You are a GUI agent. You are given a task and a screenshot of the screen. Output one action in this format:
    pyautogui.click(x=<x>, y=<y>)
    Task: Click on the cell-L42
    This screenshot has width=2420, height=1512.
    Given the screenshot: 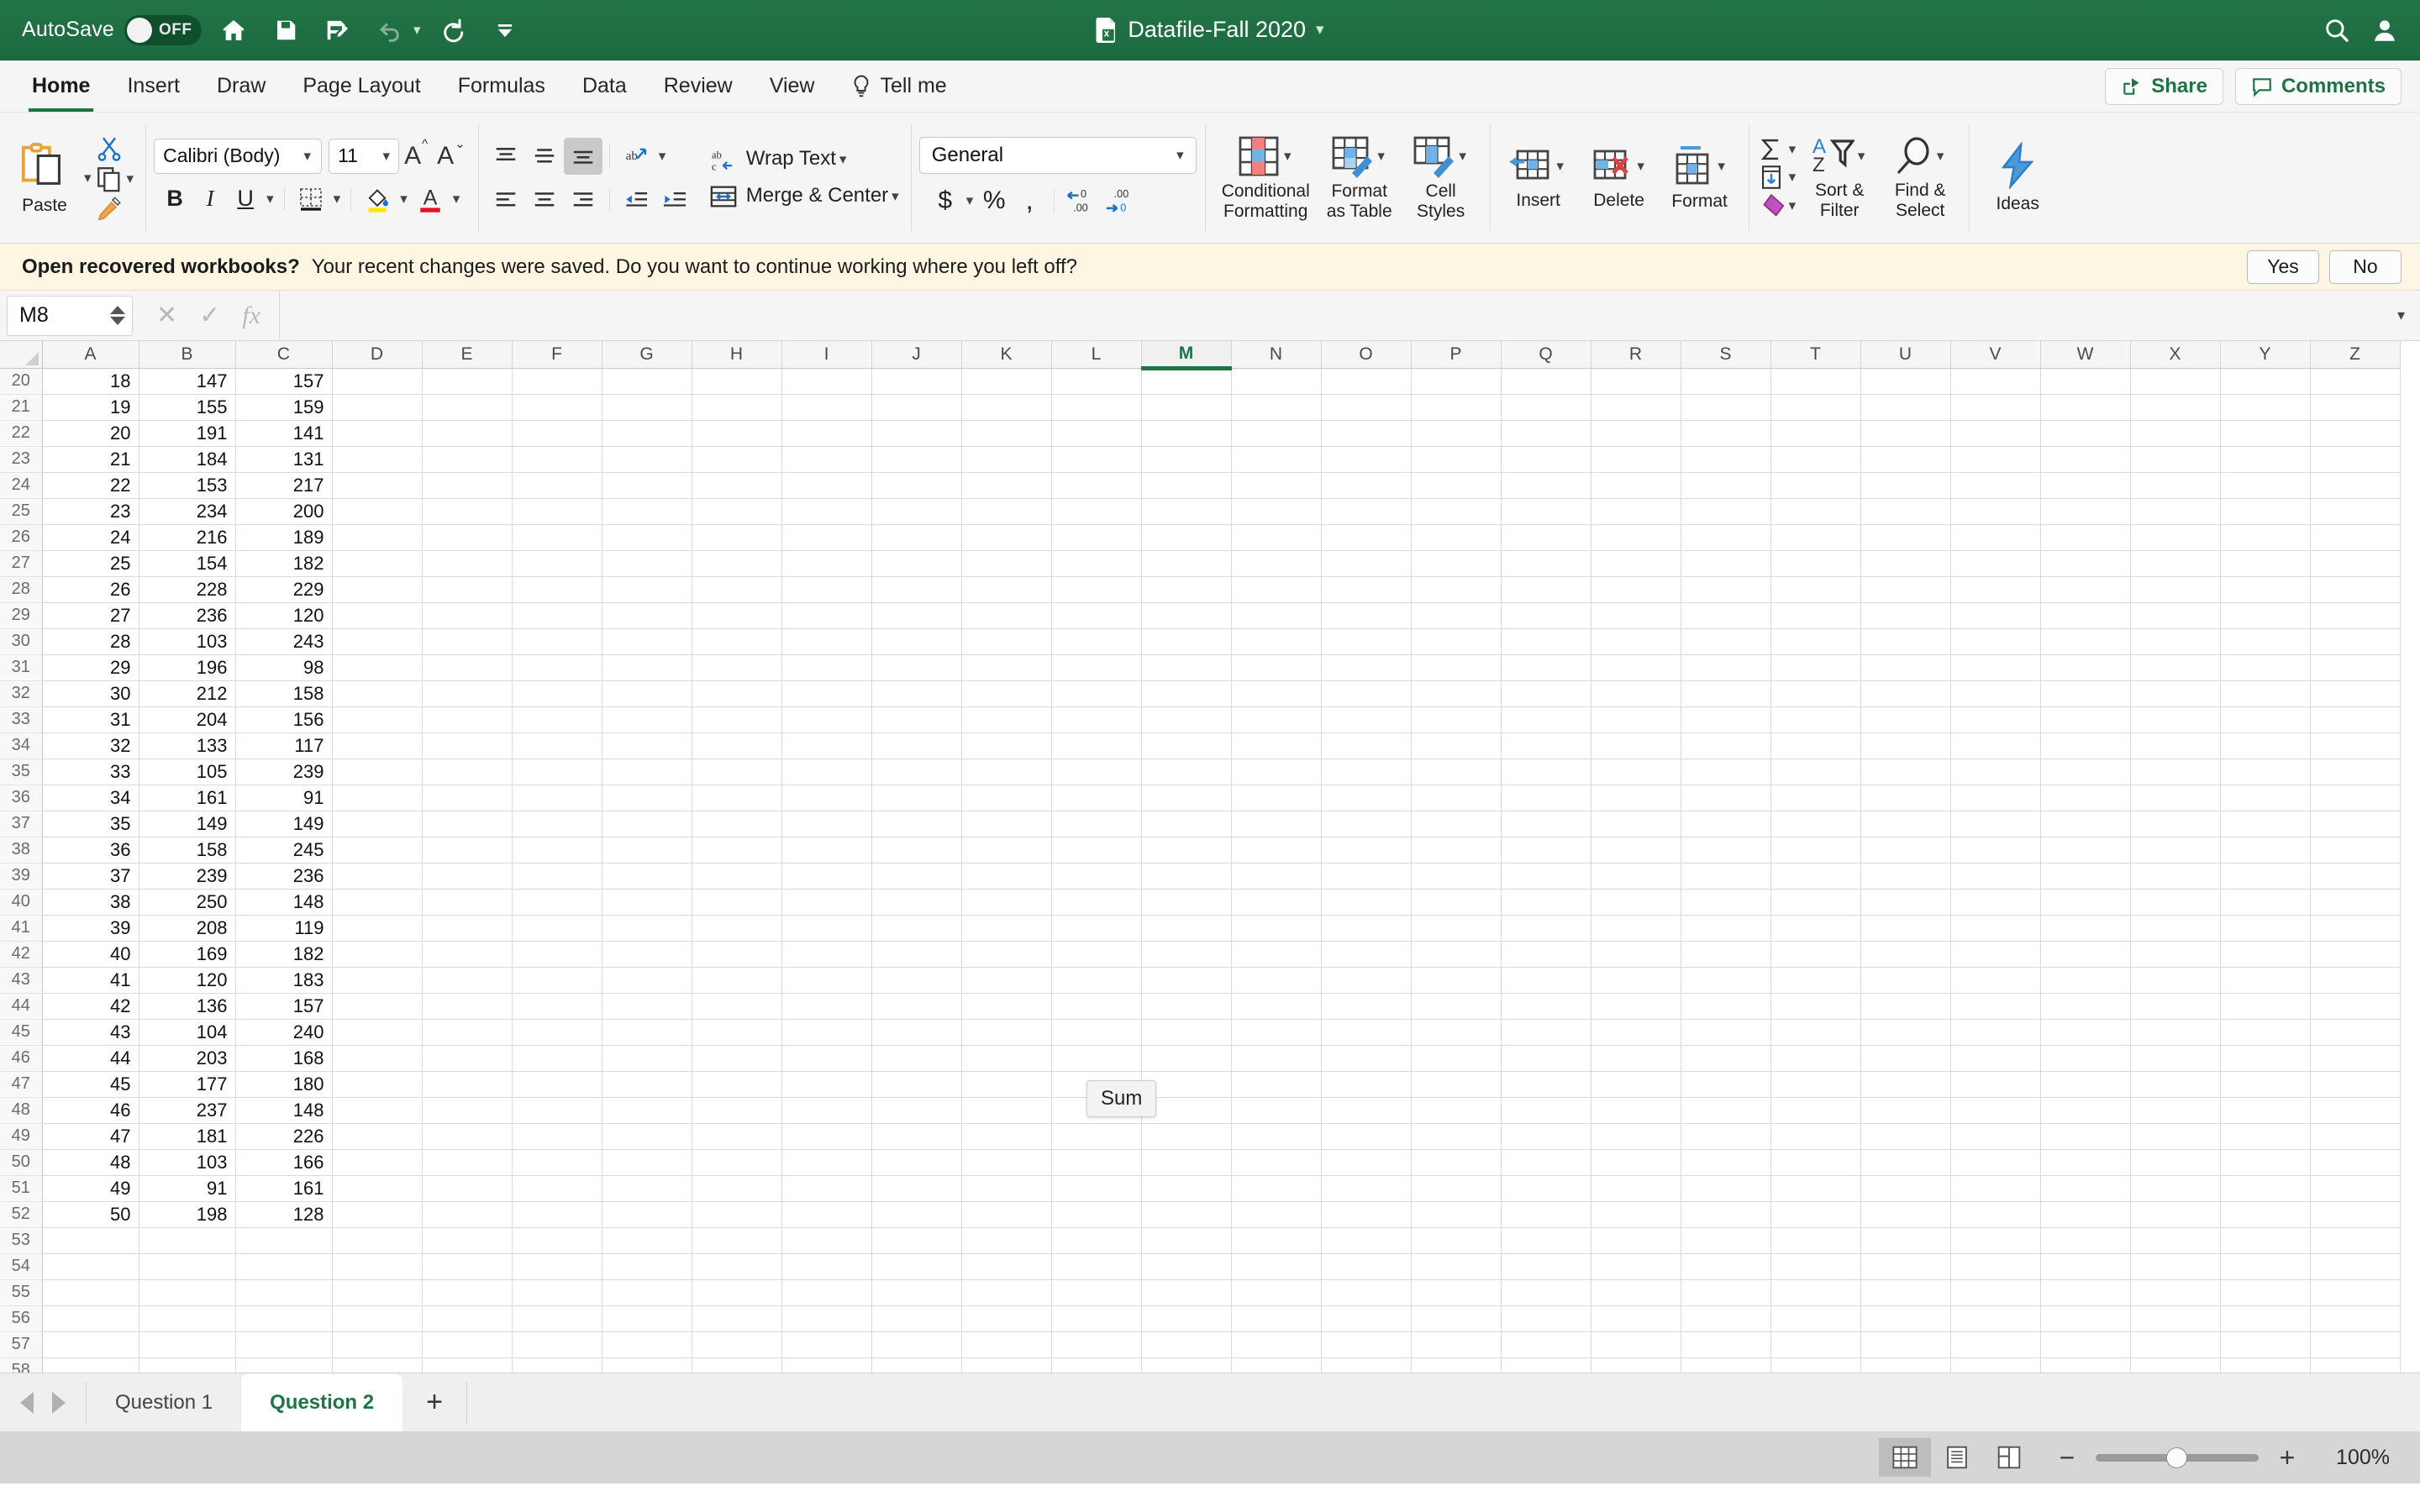 What is the action you would take?
    pyautogui.click(x=1096, y=954)
    